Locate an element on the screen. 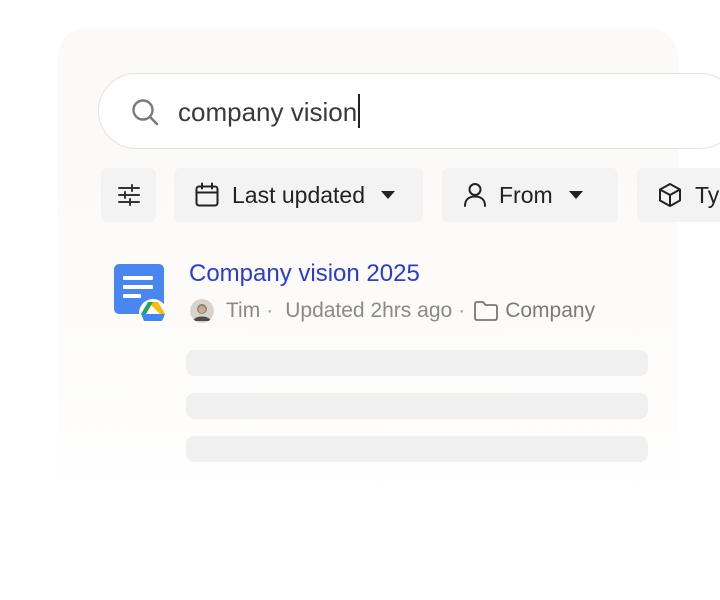 The width and height of the screenshot is (720, 600). result-meta: Tim · Updated 2hrs ago · Company is located at coordinates (392, 311).